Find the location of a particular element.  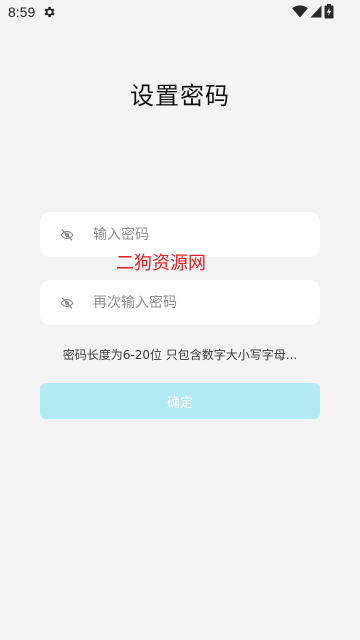

page-title: 设置密码 is located at coordinates (180, 96).